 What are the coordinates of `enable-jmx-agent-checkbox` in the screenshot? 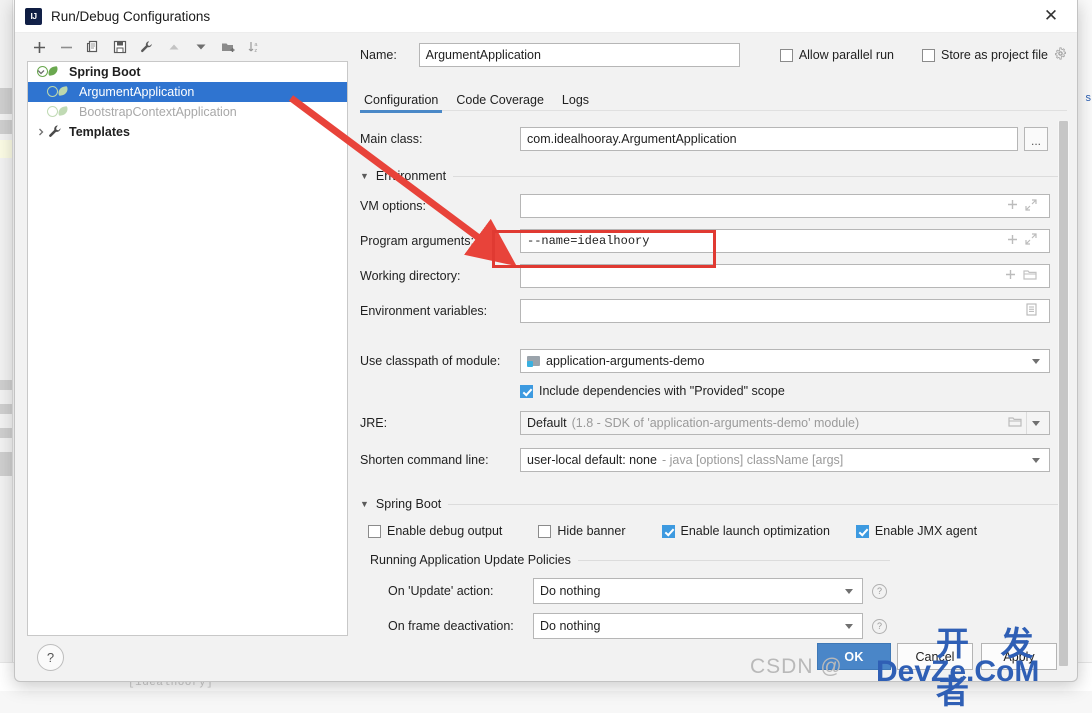 It's located at (862, 531).